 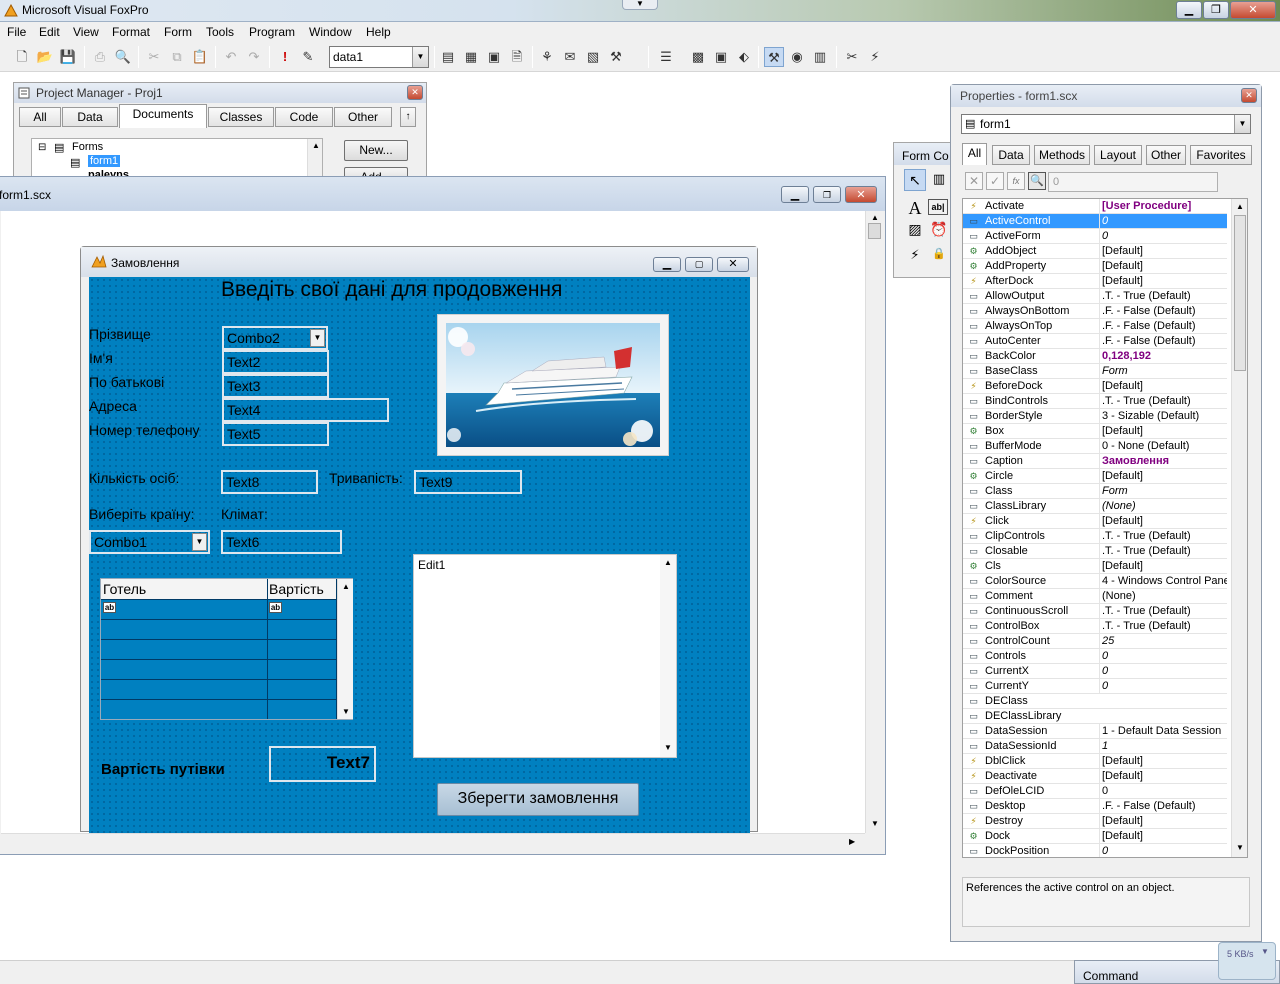 I want to click on property-row: ▭ DockPosition 0, so click(x=1095, y=850).